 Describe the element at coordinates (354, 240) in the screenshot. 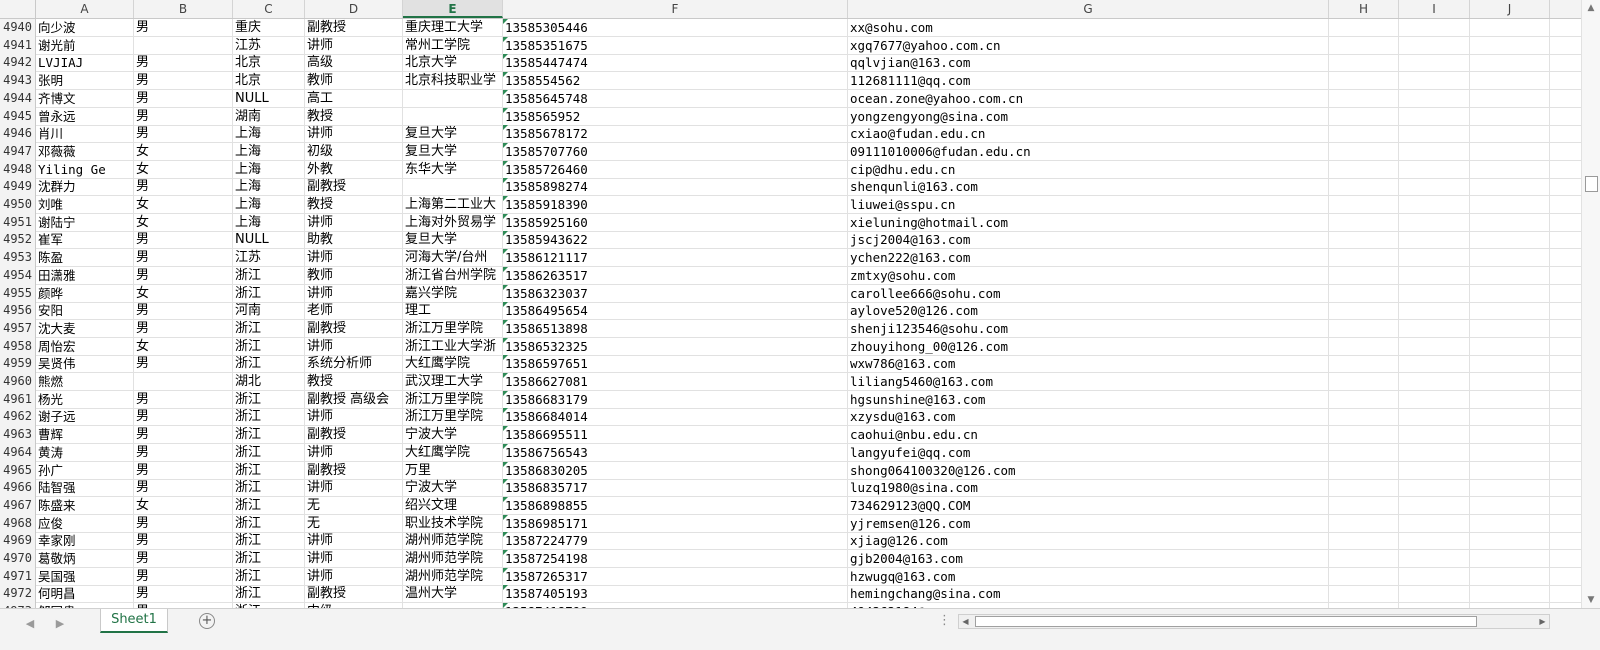

I see `cell-d: 助教` at that location.